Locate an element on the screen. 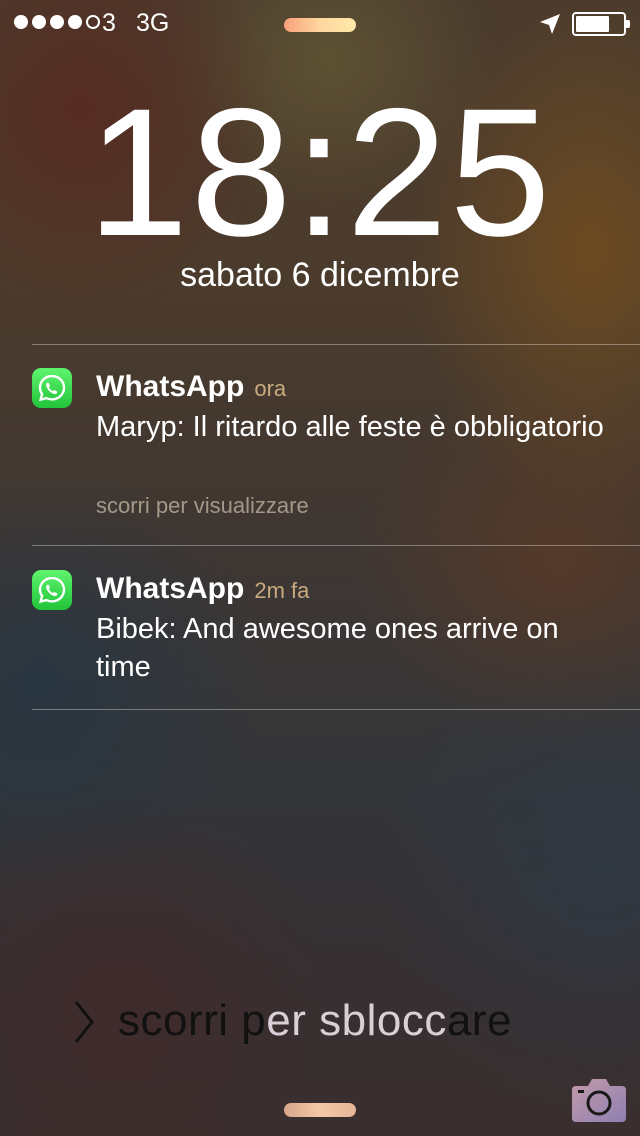 This screenshot has width=640, height=1136. carrier-name: 3 is located at coordinates (109, 23).